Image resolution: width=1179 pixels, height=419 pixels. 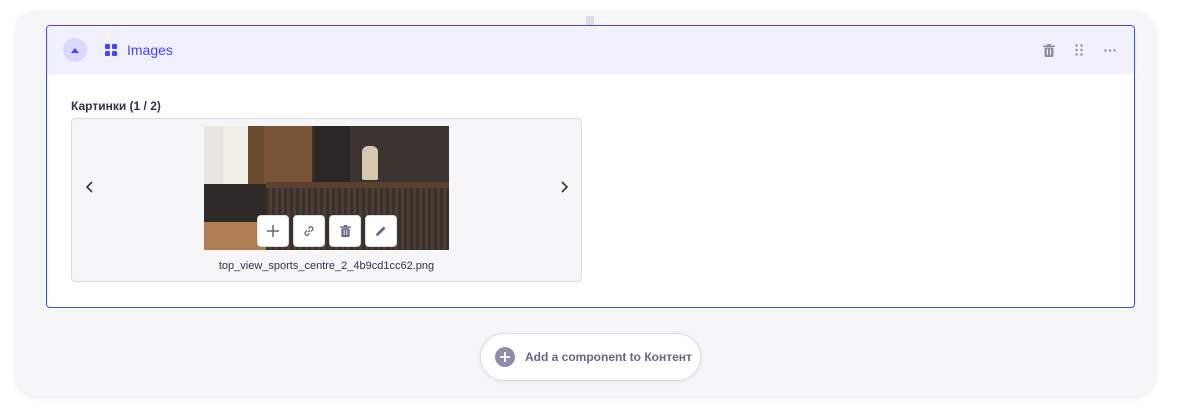 I want to click on image-filename: top_view_sports_centre_2_4b9cd1cc62.png, so click(x=326, y=266).